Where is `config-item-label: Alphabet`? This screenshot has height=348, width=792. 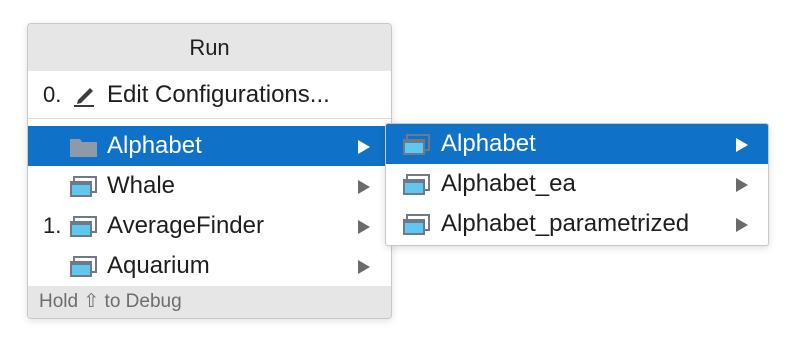 config-item-label: Alphabet is located at coordinates (154, 145).